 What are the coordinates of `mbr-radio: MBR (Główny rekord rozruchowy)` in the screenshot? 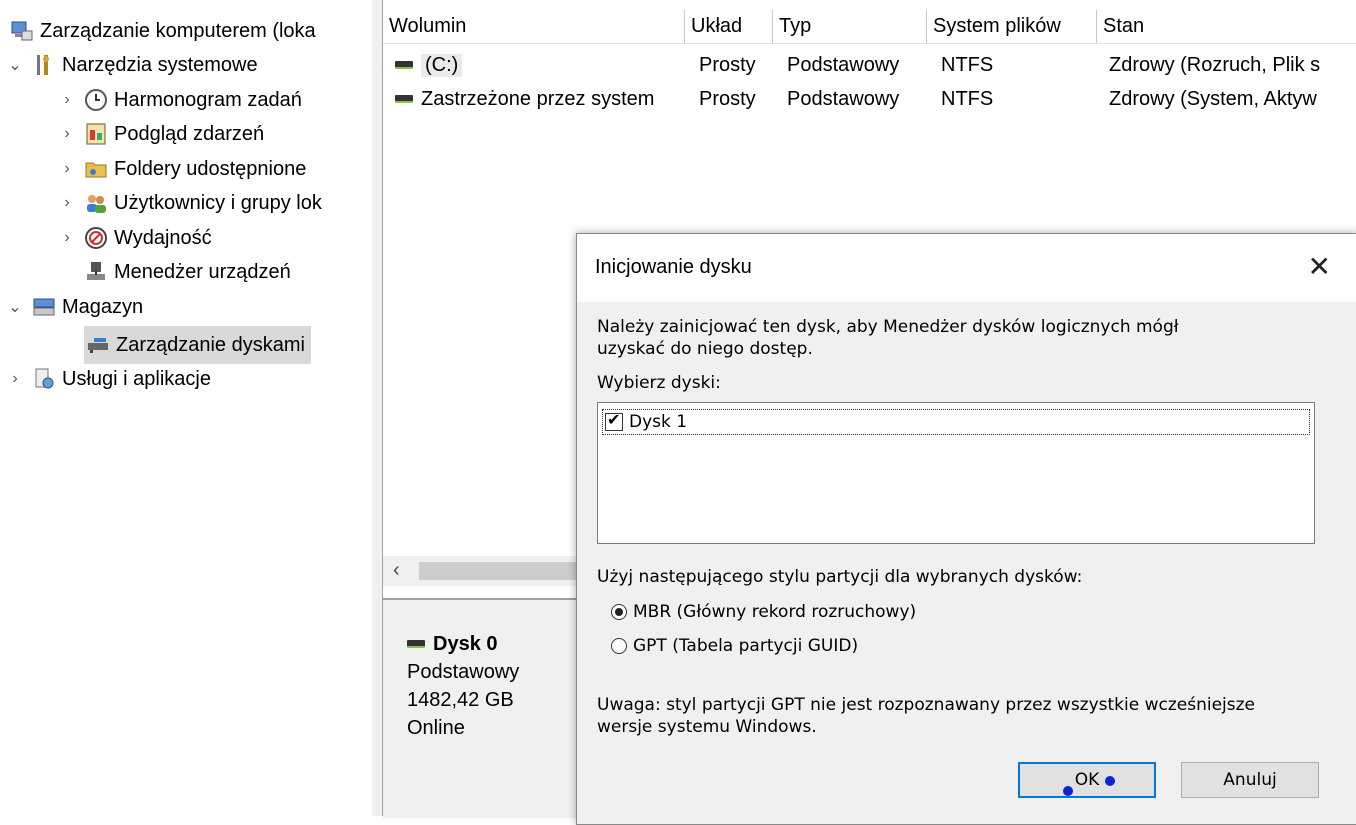 It's located at (763, 612).